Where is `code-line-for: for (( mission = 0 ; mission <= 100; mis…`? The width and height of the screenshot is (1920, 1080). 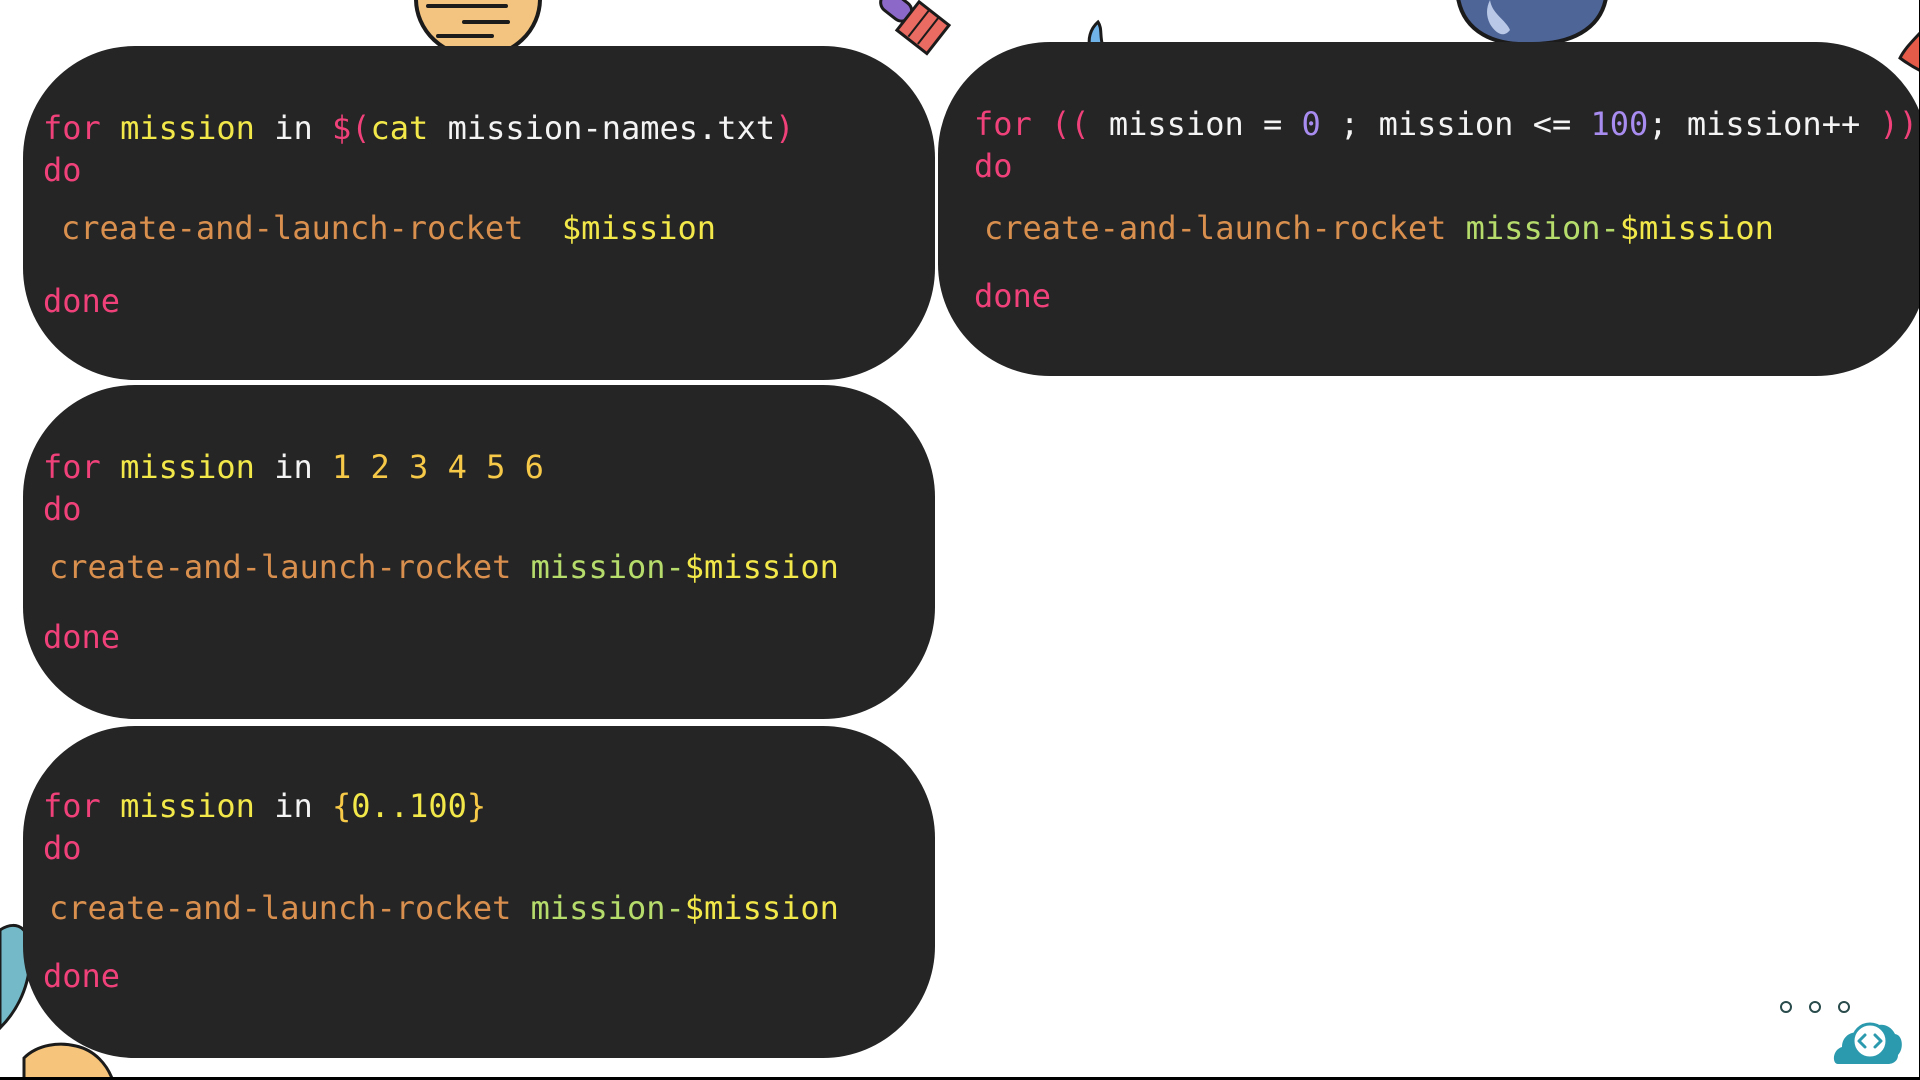 code-line-for: for (( mission = 0 ; mission <= 100; mis… is located at coordinates (1446, 125).